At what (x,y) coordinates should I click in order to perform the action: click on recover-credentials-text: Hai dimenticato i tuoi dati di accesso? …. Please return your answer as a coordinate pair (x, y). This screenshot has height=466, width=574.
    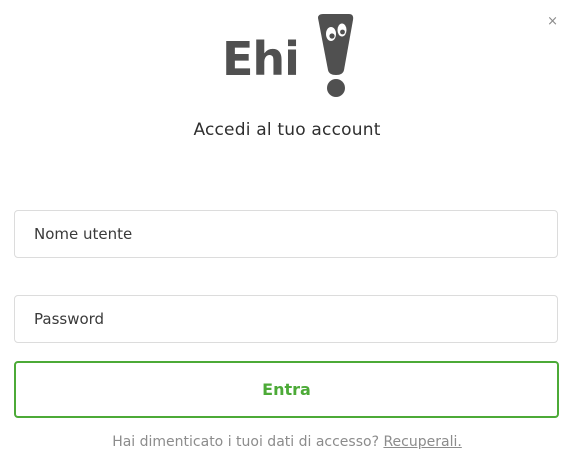
    Looking at the image, I should click on (287, 442).